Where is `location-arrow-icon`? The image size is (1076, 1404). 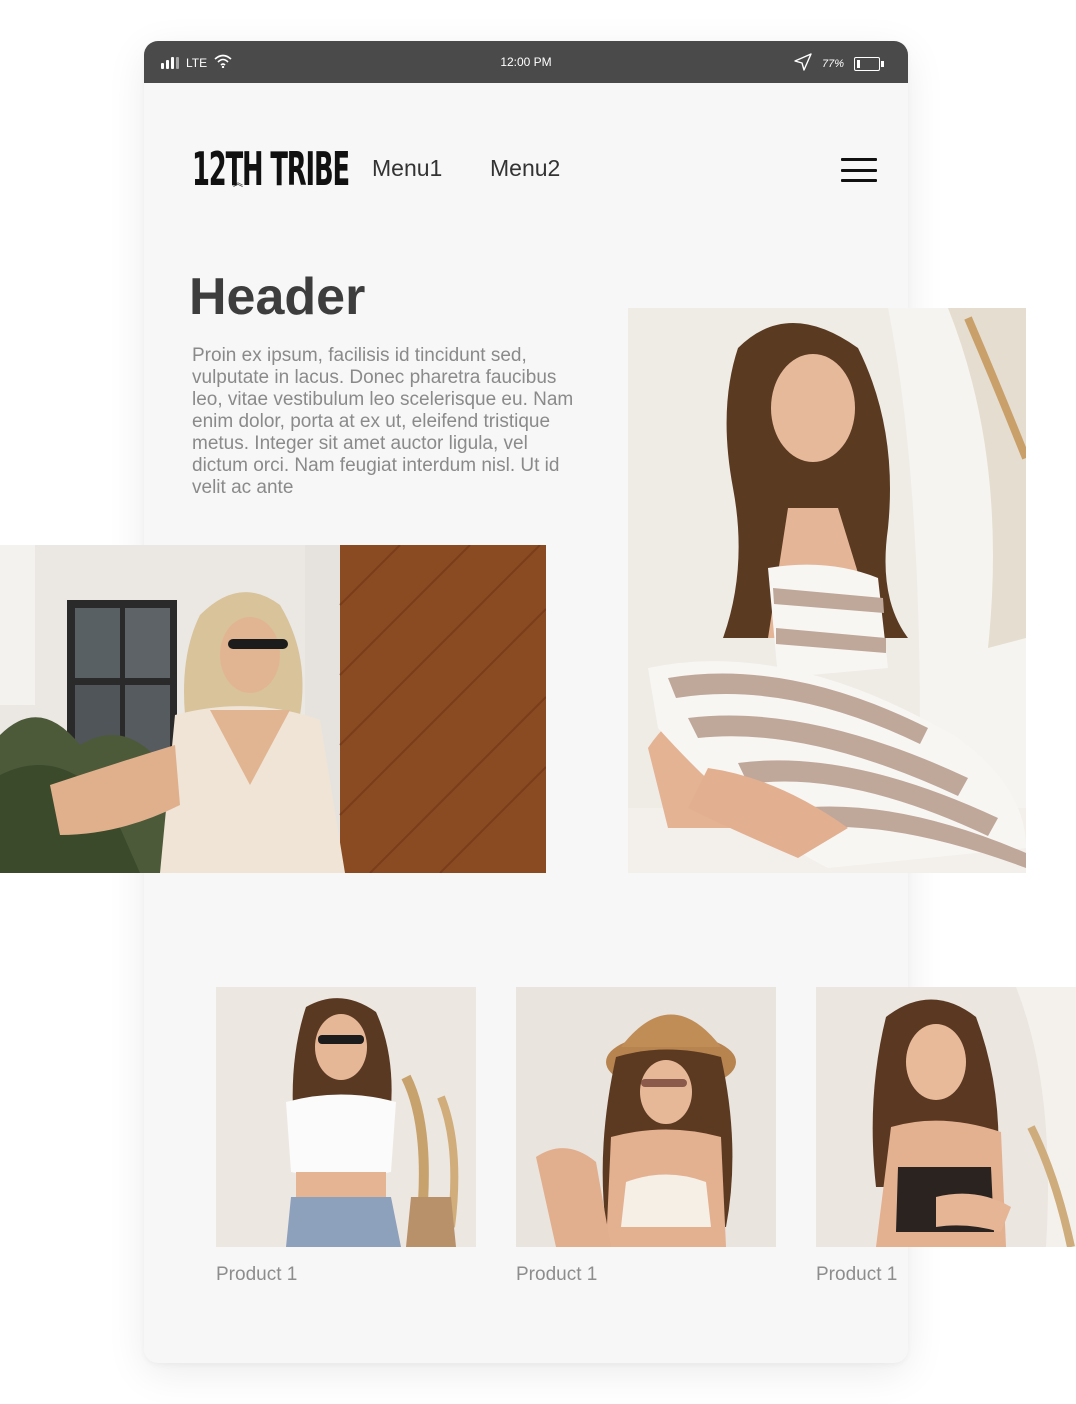
location-arrow-icon is located at coordinates (803, 63).